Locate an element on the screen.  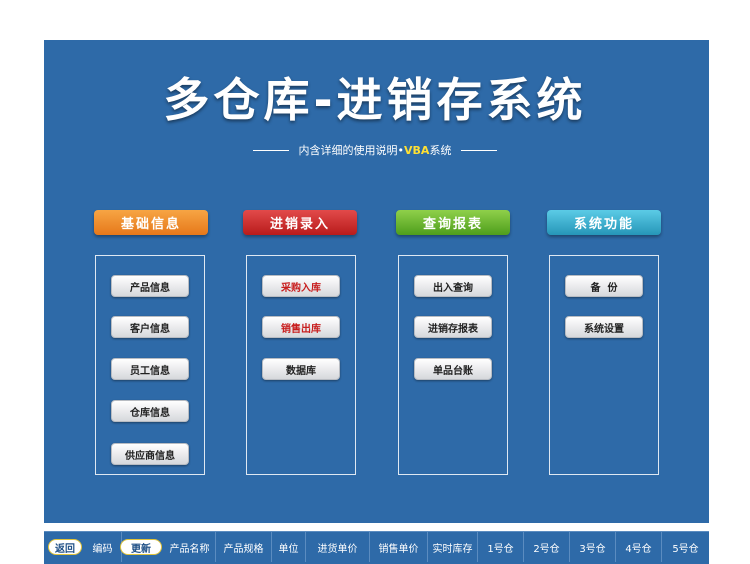
column-header-wh2: 2号仓 is located at coordinates (547, 547).